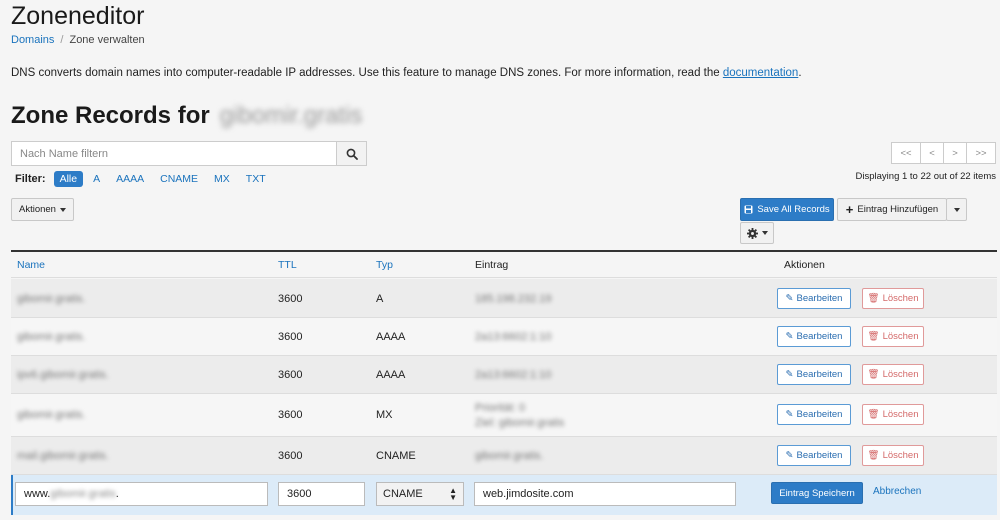  What do you see at coordinates (605, 494) in the screenshot?
I see `edit-record-input: web.jimdosite.com` at bounding box center [605, 494].